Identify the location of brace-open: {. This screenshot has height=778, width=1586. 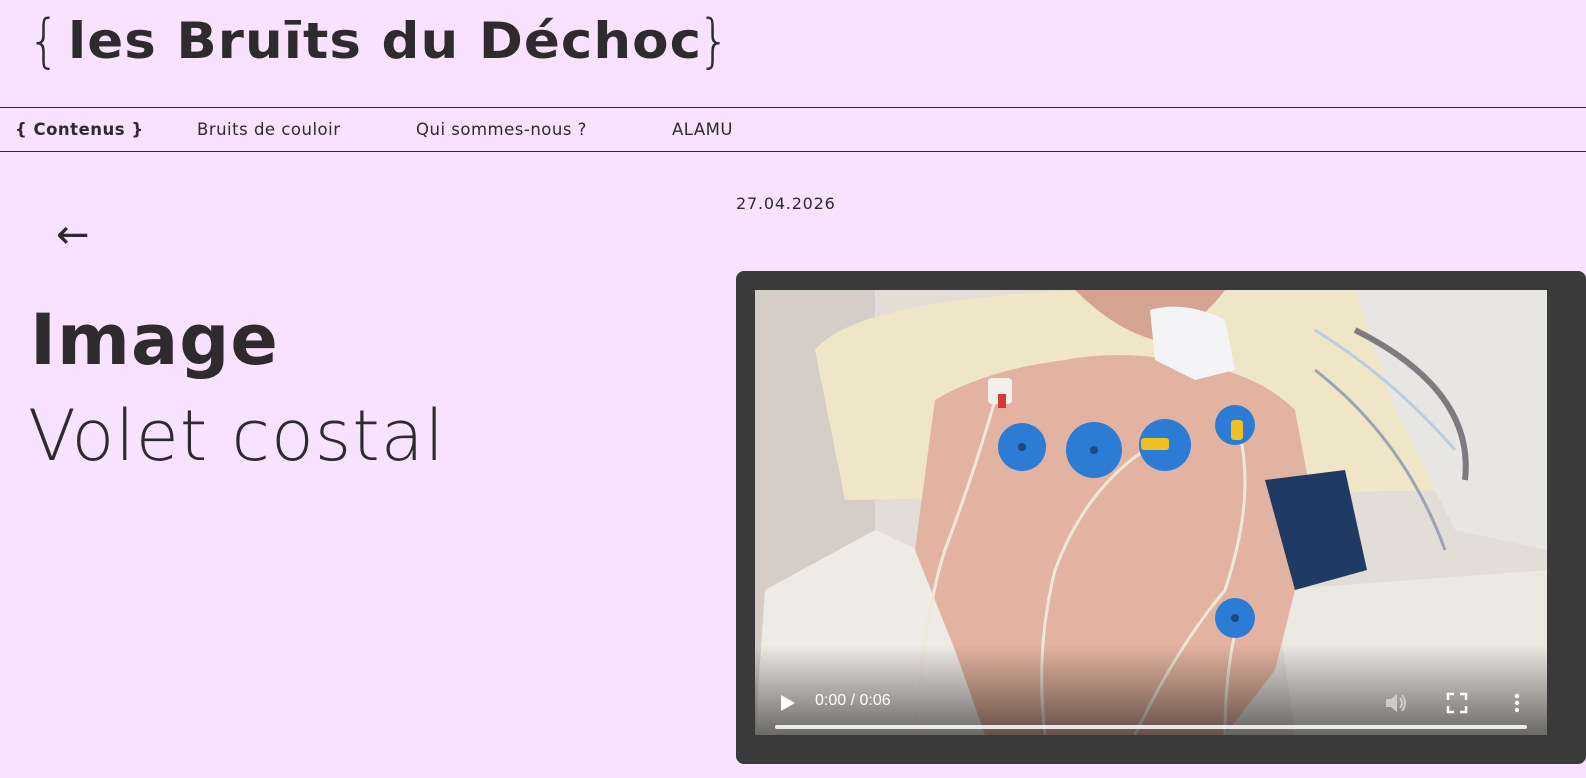
(44, 41).